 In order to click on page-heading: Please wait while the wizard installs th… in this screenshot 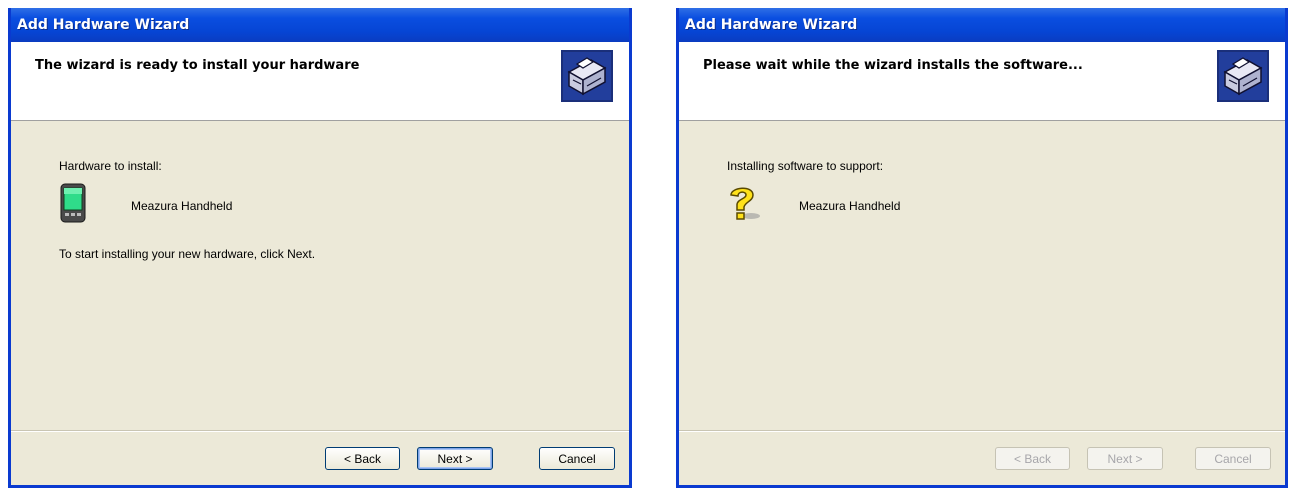, I will do `click(893, 65)`.